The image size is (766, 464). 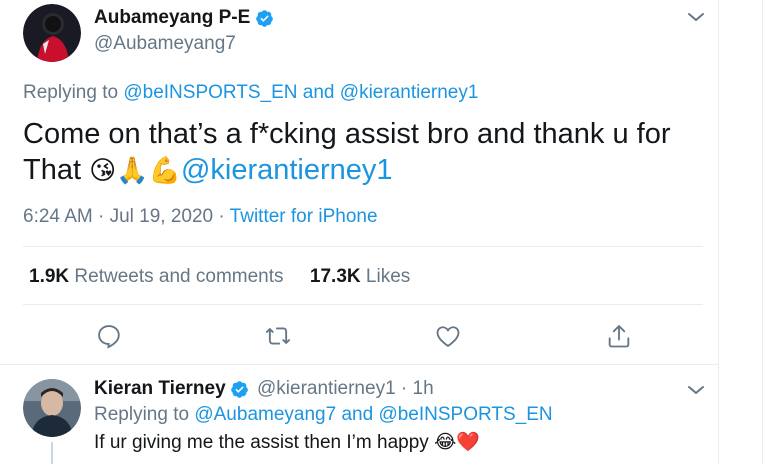 I want to click on heart-emoji-icon: ❤️, so click(x=468, y=442).